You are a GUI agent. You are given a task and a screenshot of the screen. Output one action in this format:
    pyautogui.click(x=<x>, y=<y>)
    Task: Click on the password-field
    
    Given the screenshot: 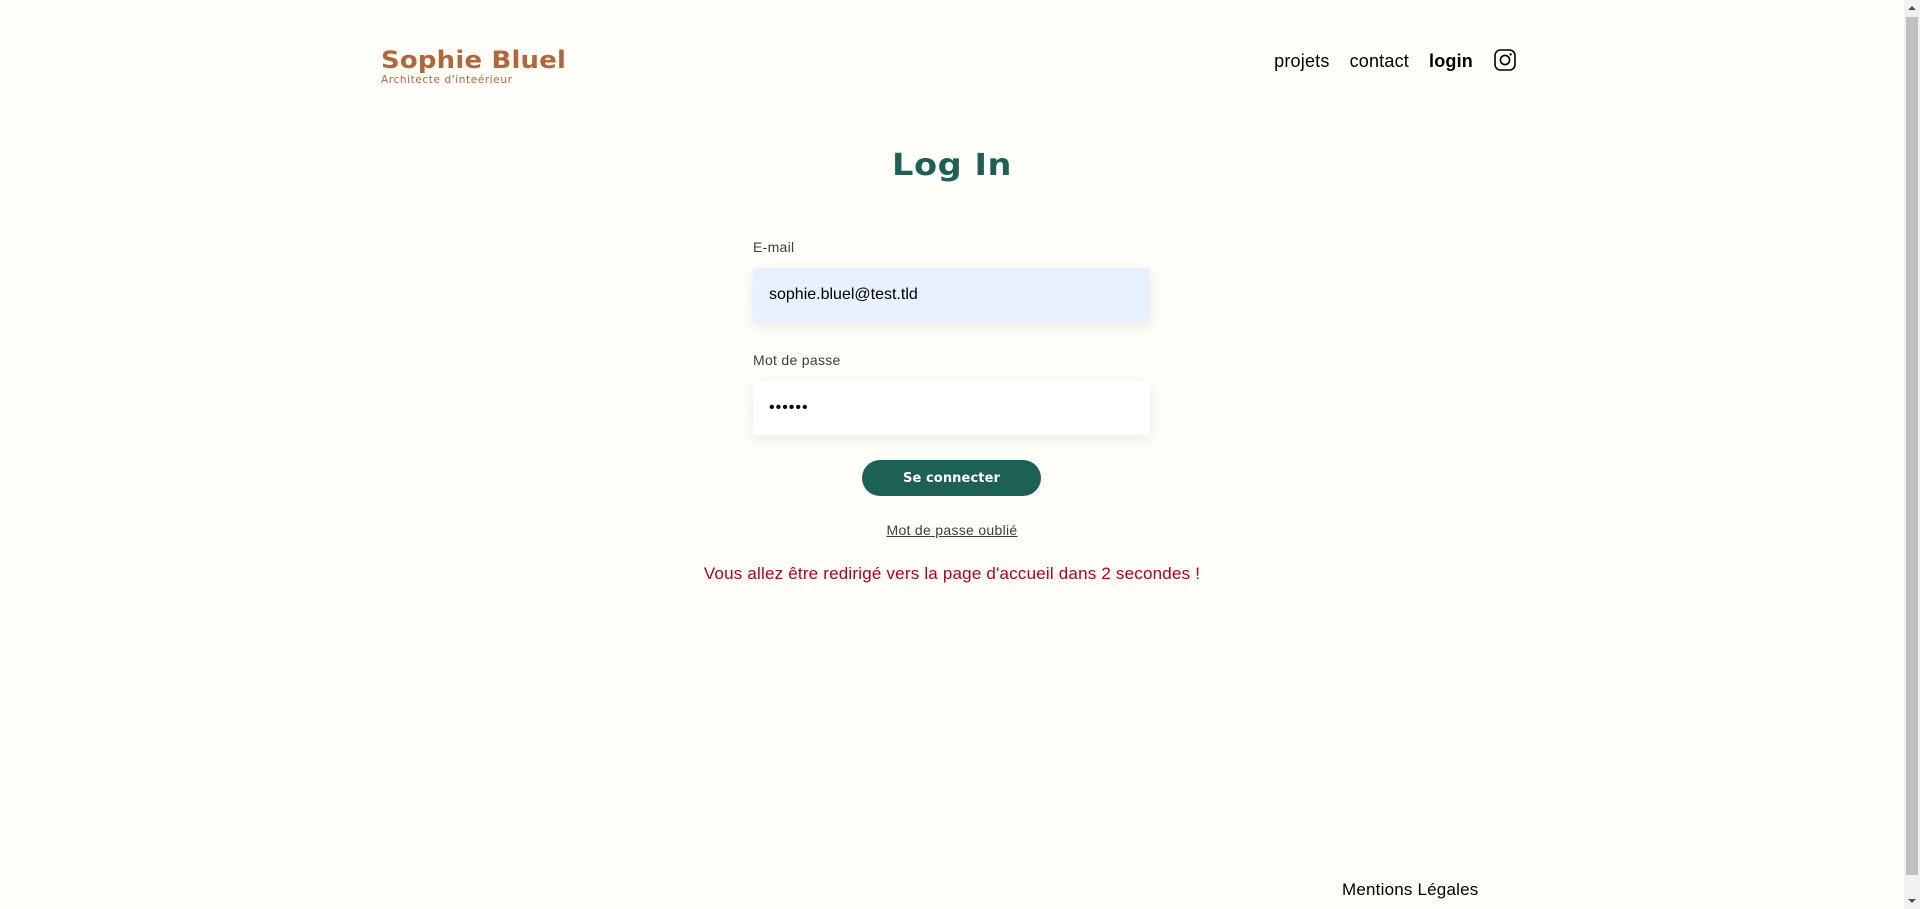 What is the action you would take?
    pyautogui.click(x=951, y=408)
    